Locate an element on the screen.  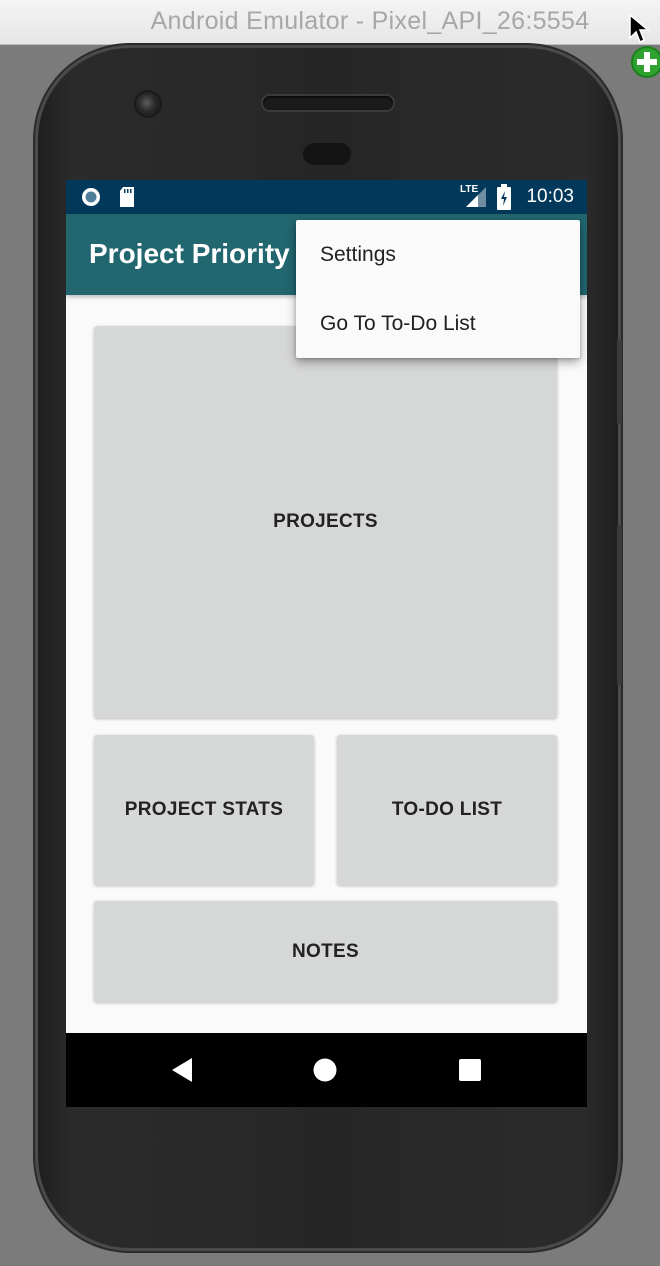
emulator-window-title: Android Emulator - Pixel_API_26:5554 is located at coordinates (370, 21).